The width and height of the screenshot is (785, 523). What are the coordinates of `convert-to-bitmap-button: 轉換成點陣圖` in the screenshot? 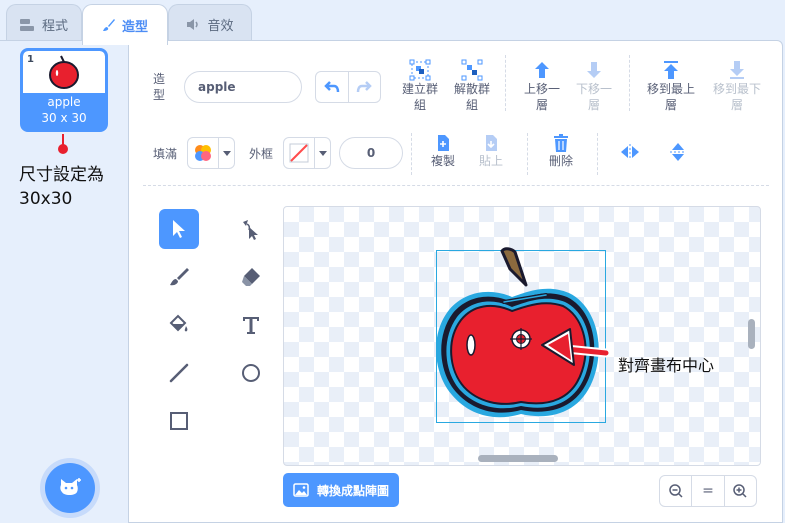 It's located at (341, 490).